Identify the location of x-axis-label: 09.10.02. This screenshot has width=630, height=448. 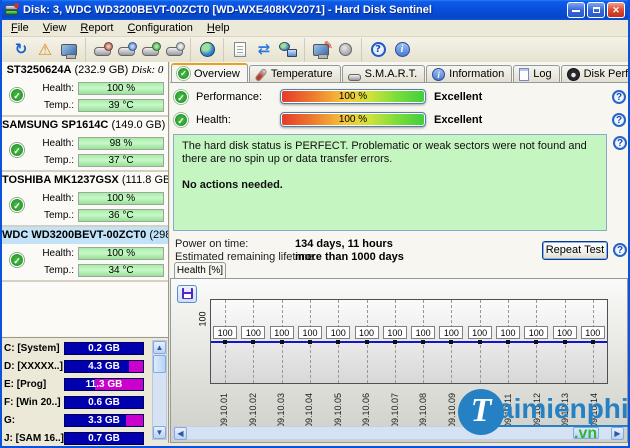
(252, 410).